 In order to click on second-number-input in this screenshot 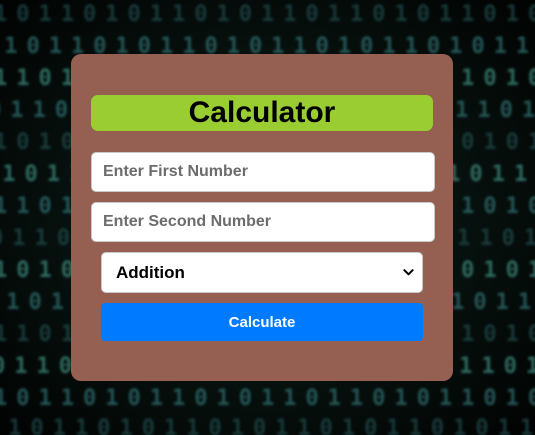, I will do `click(263, 222)`.